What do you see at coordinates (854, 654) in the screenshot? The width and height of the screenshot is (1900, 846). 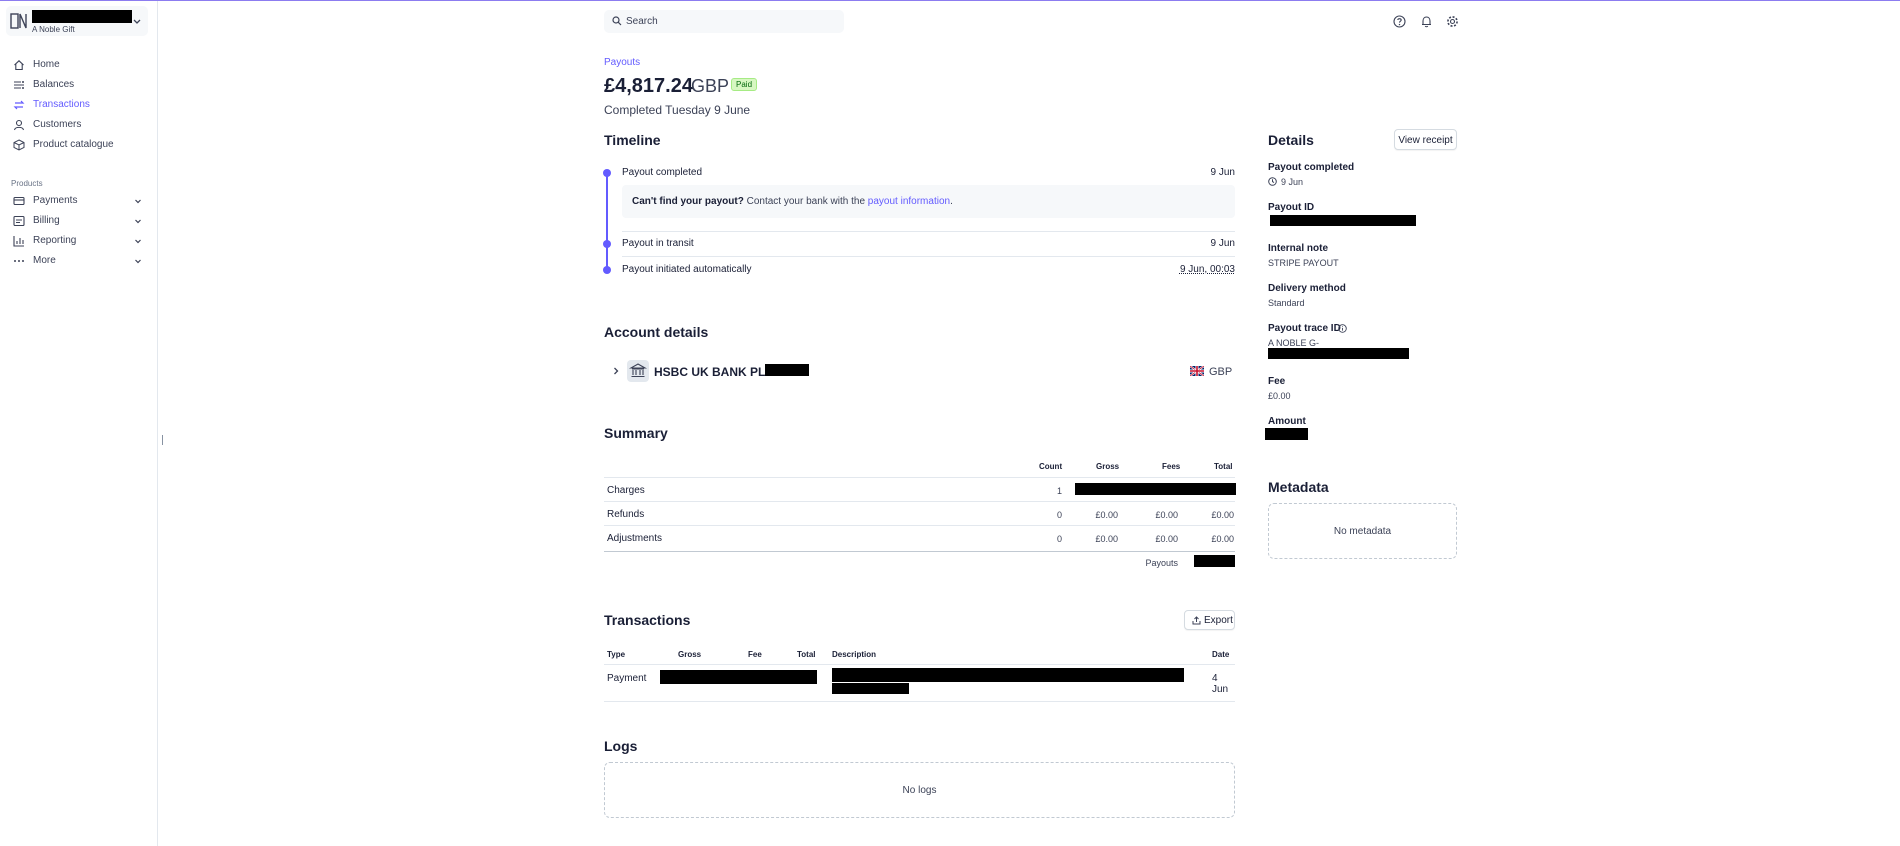 I see `tx-col-description: Description` at bounding box center [854, 654].